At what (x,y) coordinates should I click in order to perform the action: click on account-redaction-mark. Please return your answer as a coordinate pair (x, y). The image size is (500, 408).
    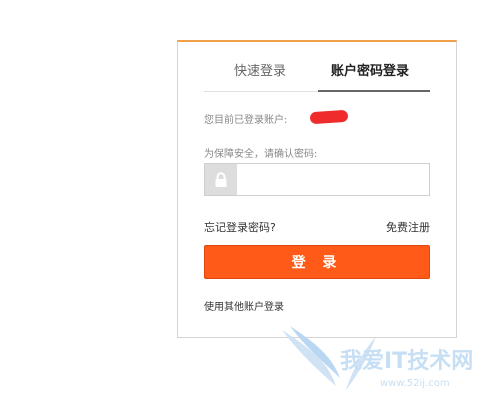
    Looking at the image, I should click on (329, 117).